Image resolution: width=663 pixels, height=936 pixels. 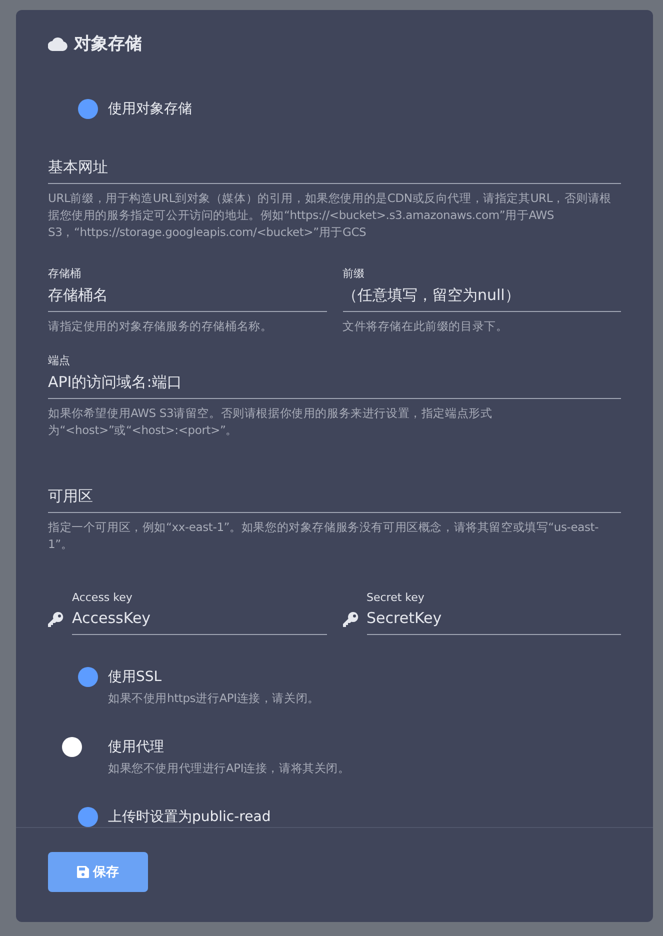 What do you see at coordinates (98, 872) in the screenshot?
I see `save-button: 保存` at bounding box center [98, 872].